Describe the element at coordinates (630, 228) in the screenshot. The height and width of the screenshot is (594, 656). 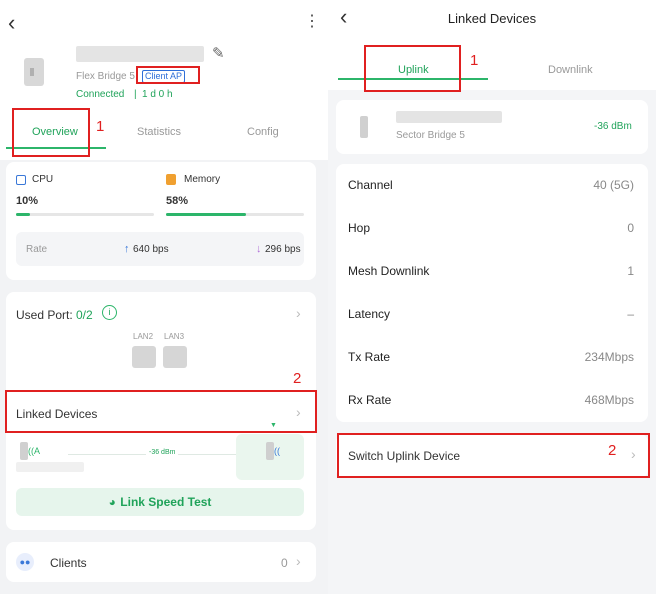
I see `detail-value: 0` at that location.